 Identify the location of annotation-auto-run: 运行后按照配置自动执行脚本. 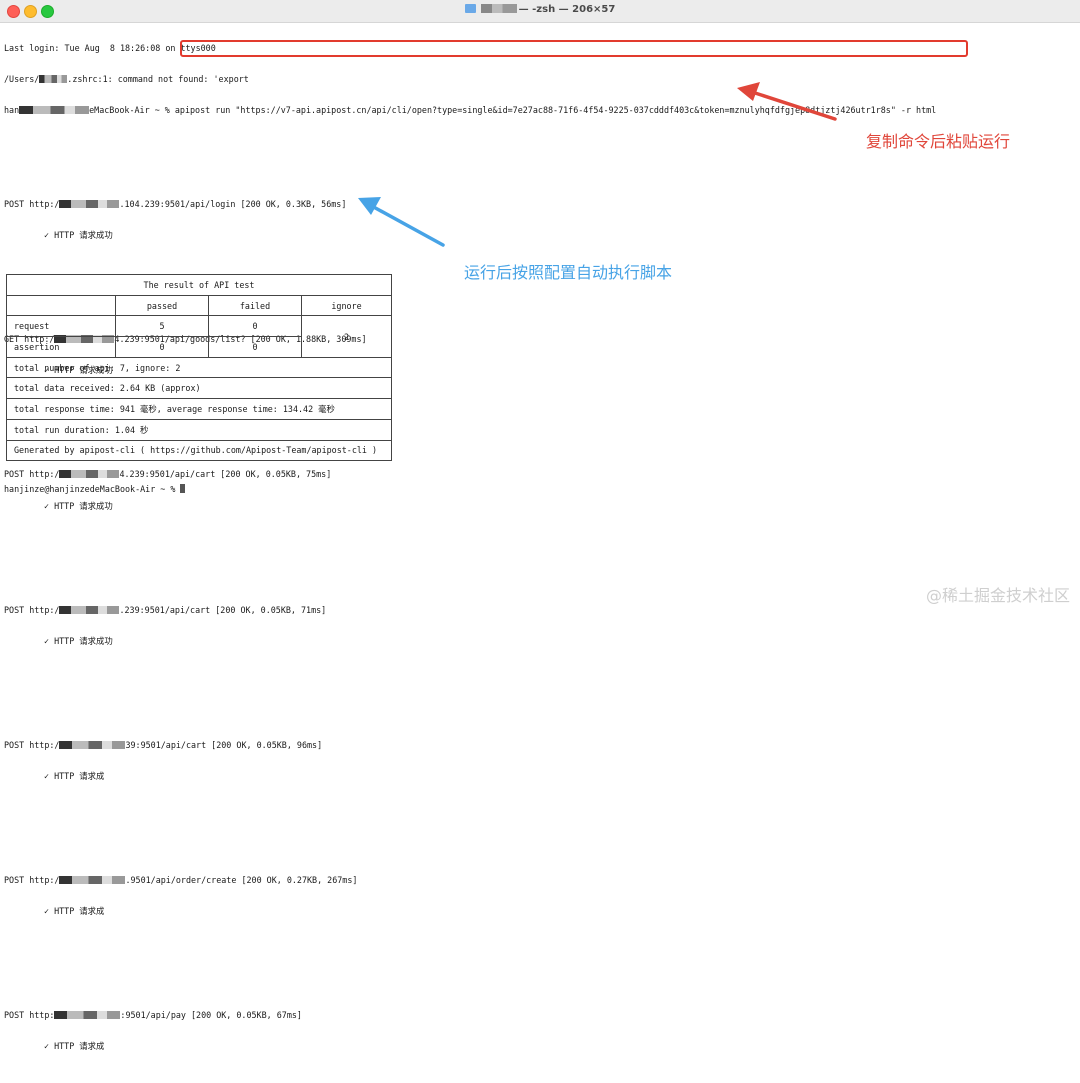
(568, 272).